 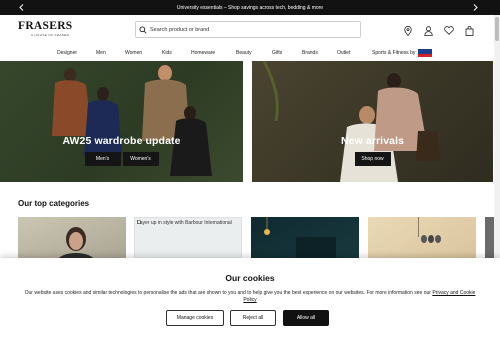 I want to click on category-tile-women, so click(x=72, y=240).